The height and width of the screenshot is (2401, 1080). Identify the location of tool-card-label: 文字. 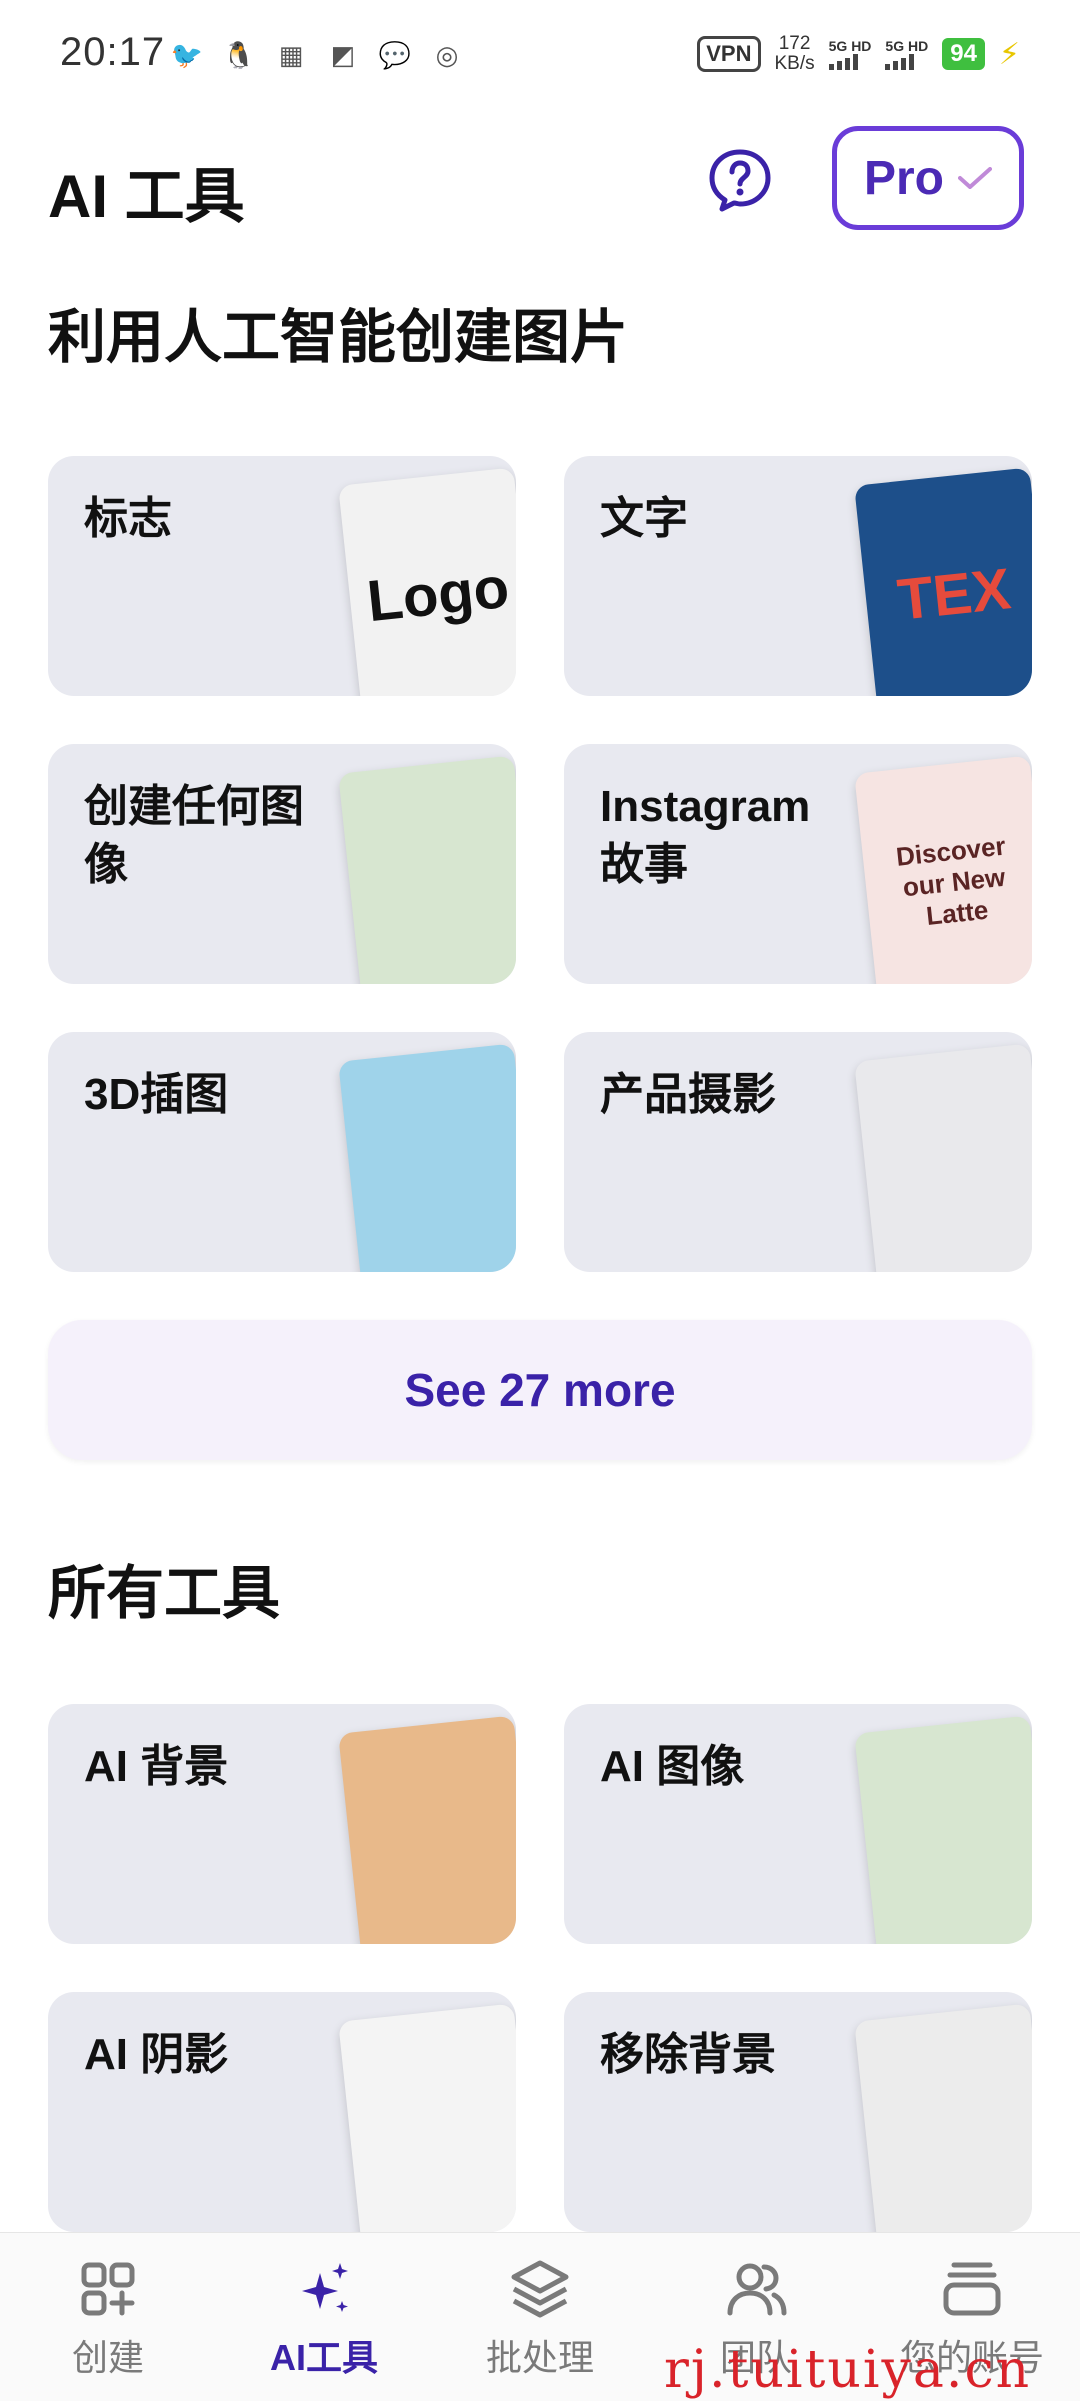
(644, 518).